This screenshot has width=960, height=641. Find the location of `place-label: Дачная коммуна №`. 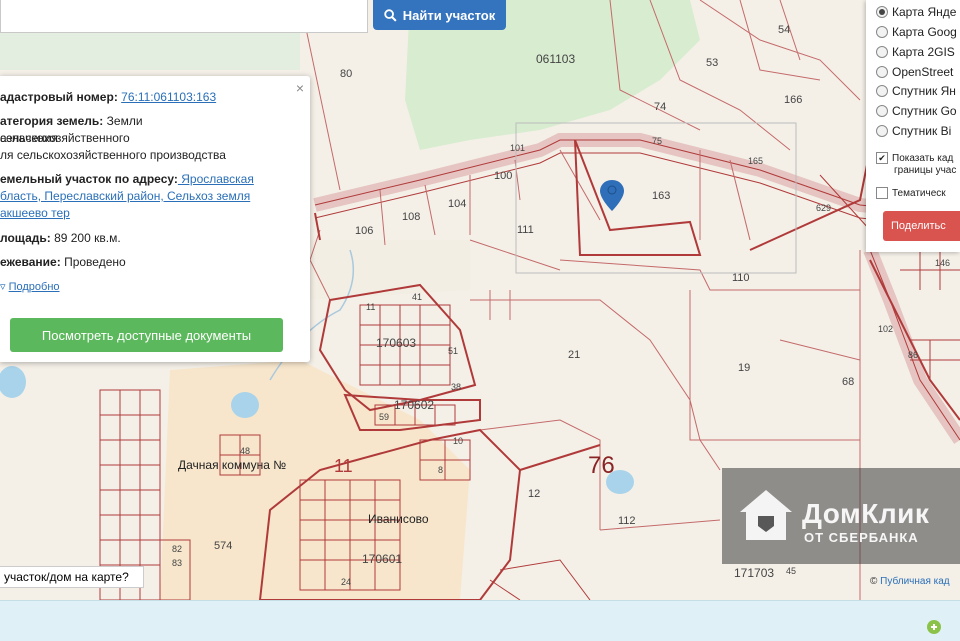

place-label: Дачная коммуна № is located at coordinates (232, 465).